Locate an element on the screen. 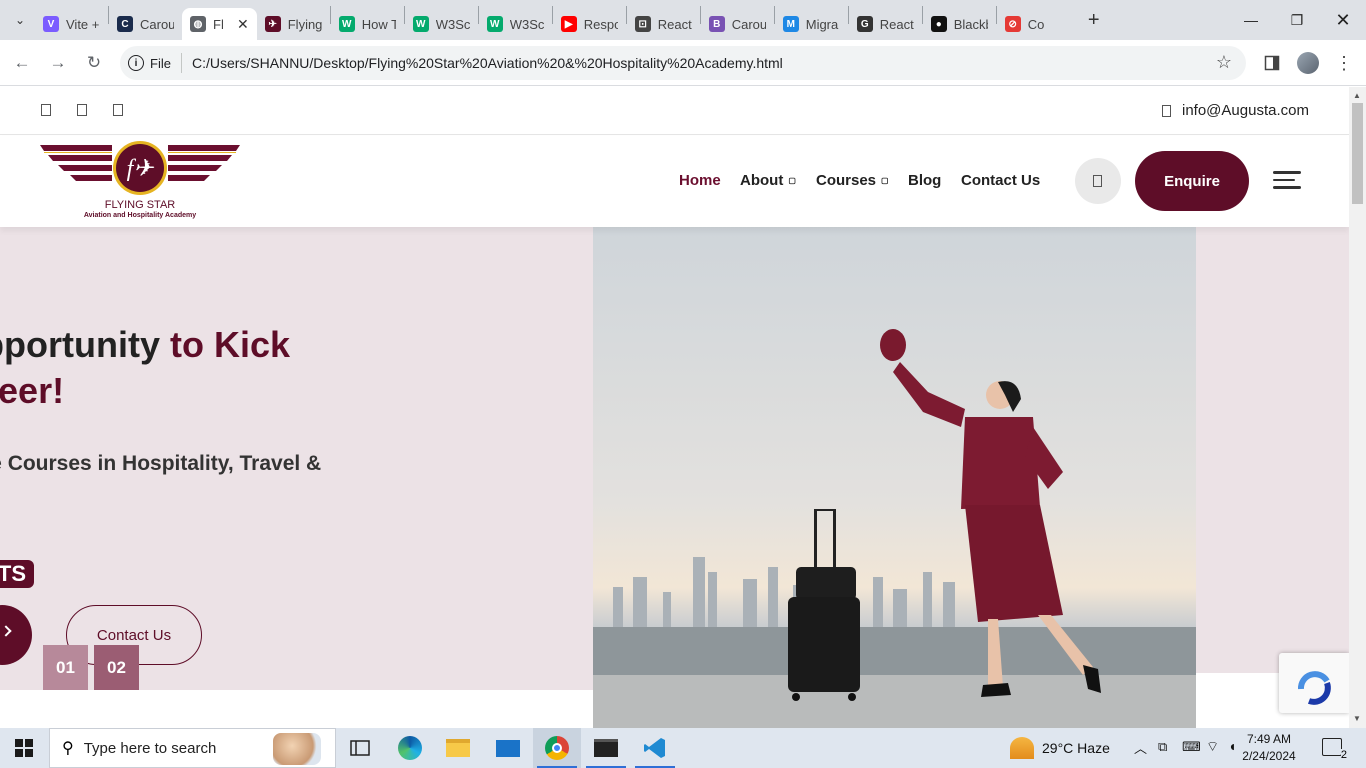  weather-text: 29°C Haze is located at coordinates (1076, 748).